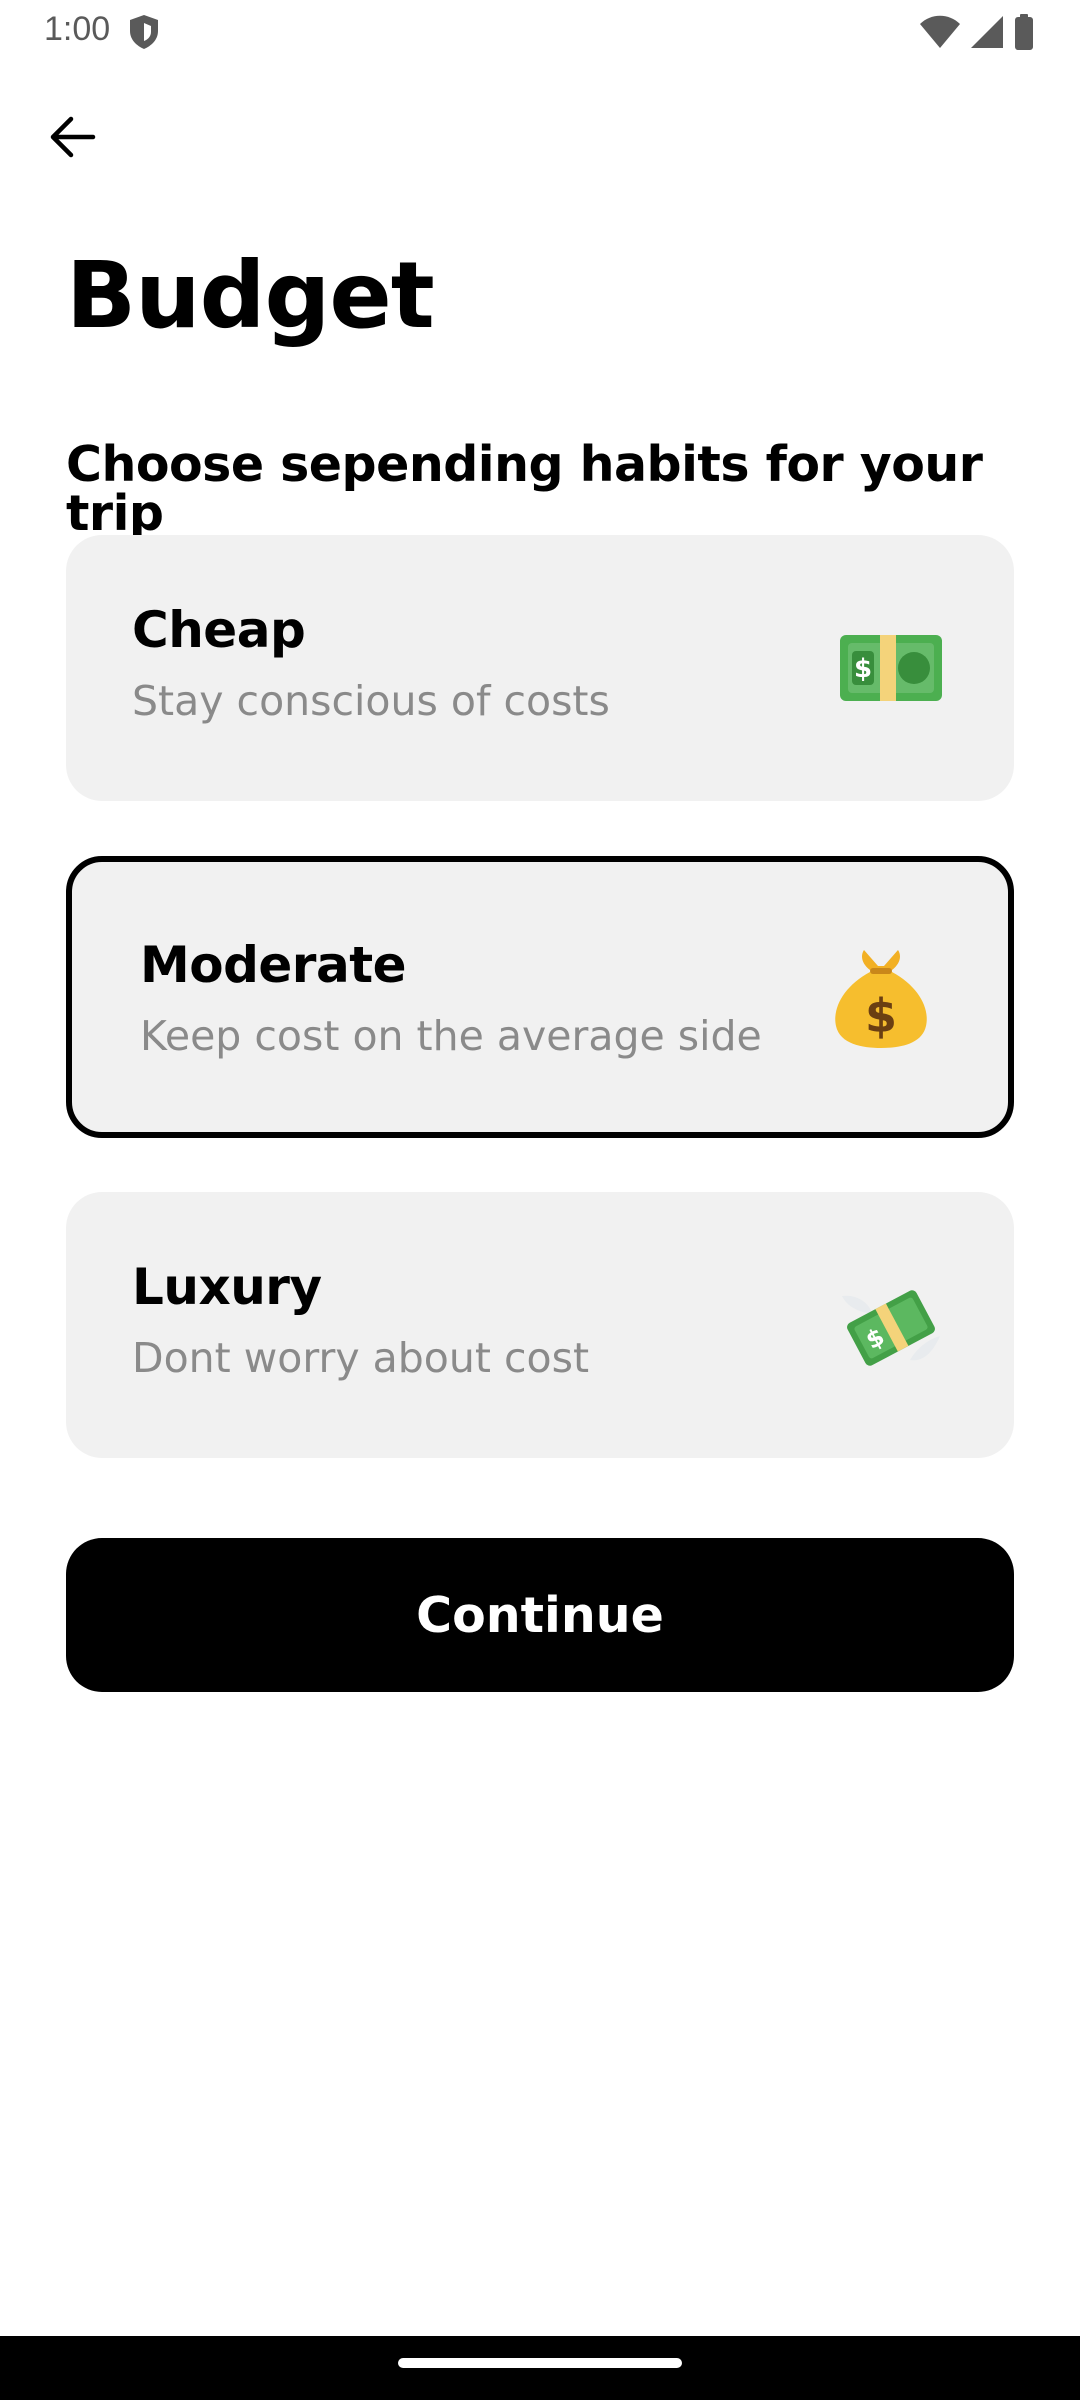 This screenshot has width=1080, height=2400. What do you see at coordinates (940, 31) in the screenshot?
I see `wifi-icon` at bounding box center [940, 31].